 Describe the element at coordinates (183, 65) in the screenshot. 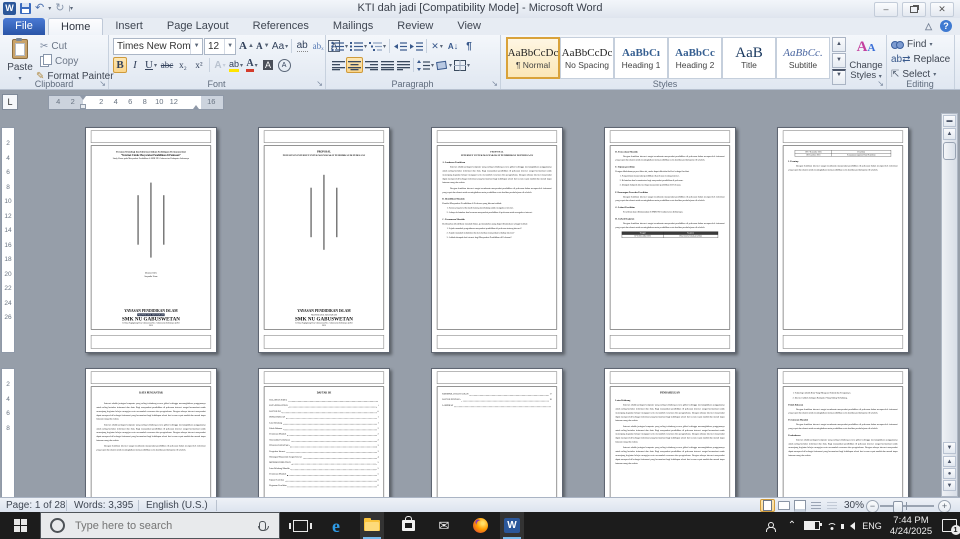

I see `subscript-button: x₂` at that location.